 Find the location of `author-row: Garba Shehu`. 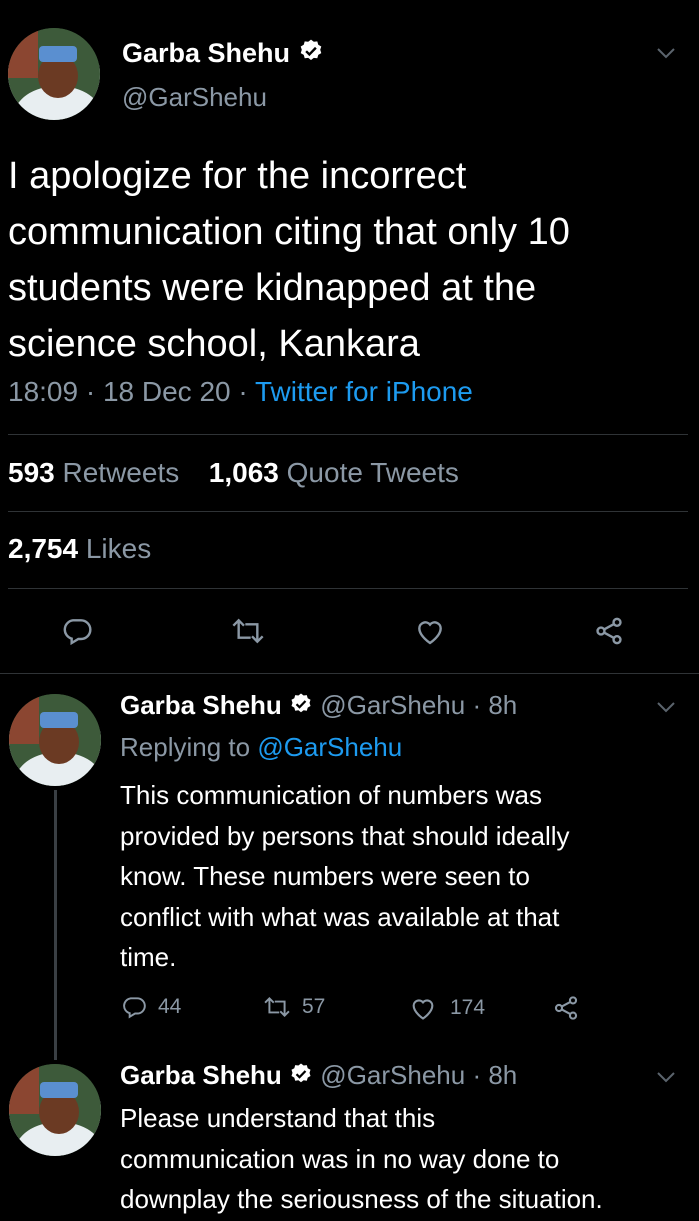

author-row: Garba Shehu is located at coordinates (223, 54).